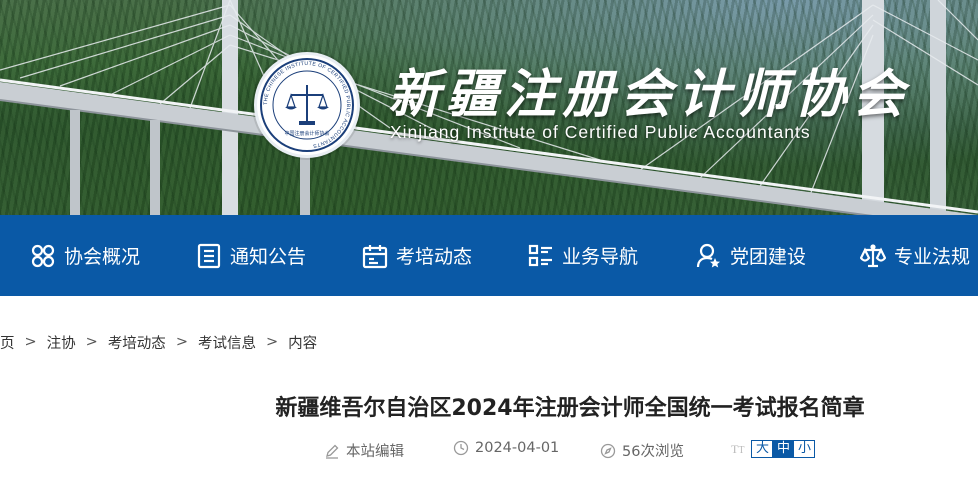 The width and height of the screenshot is (978, 485). I want to click on font-size-large: 大, so click(762, 449).